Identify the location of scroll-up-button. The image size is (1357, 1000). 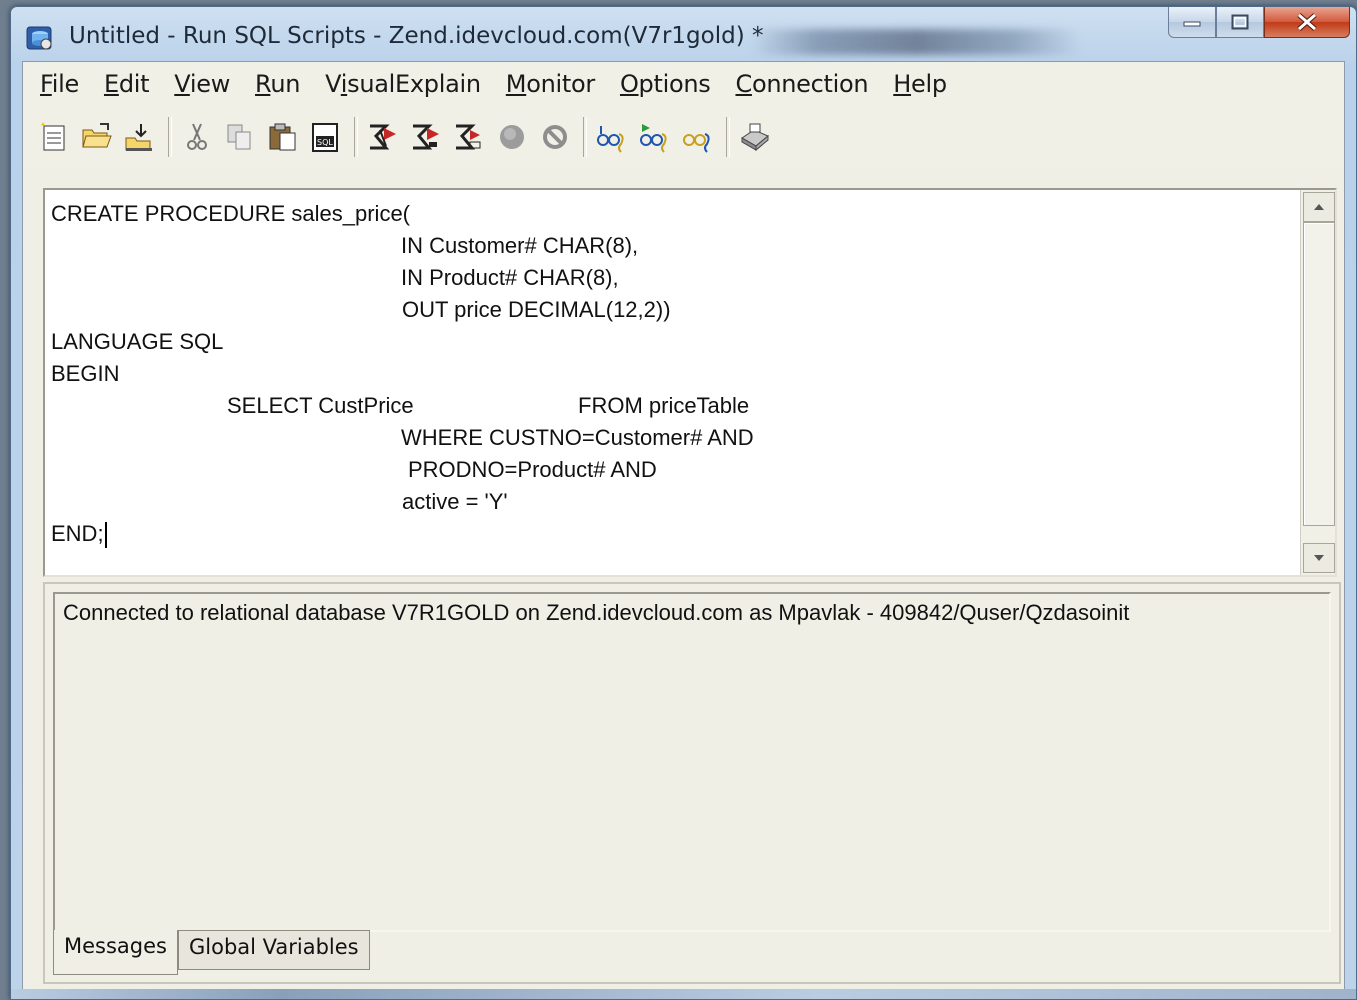
(1319, 207).